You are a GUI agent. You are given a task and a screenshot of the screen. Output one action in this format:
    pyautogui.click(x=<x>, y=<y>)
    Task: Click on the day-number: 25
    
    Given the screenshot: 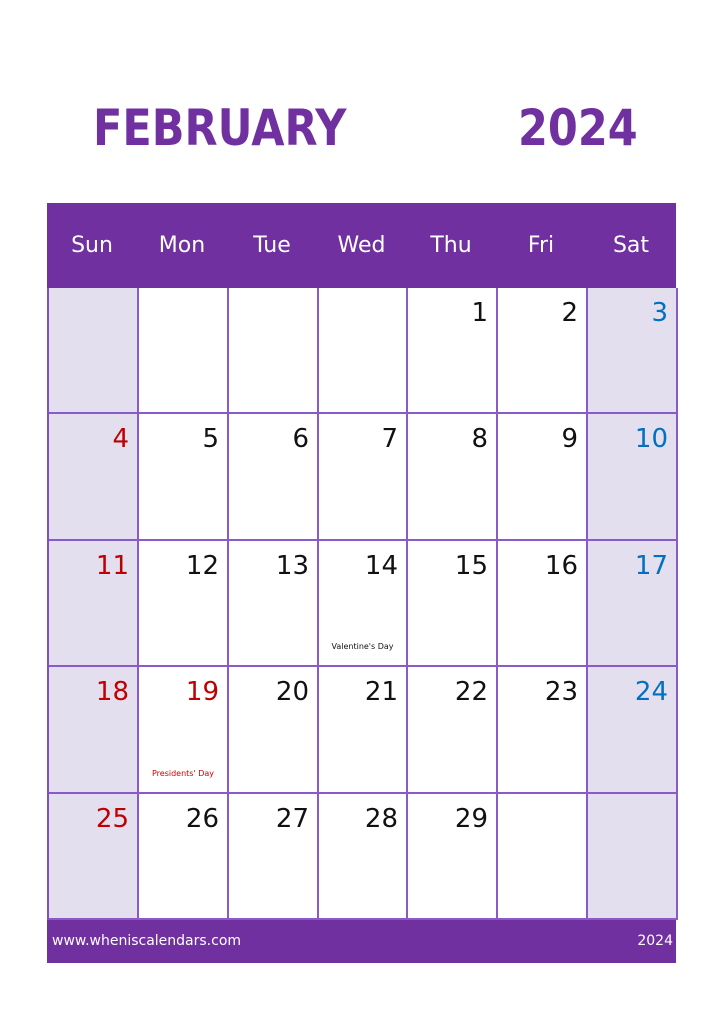 What is the action you would take?
    pyautogui.click(x=112, y=818)
    